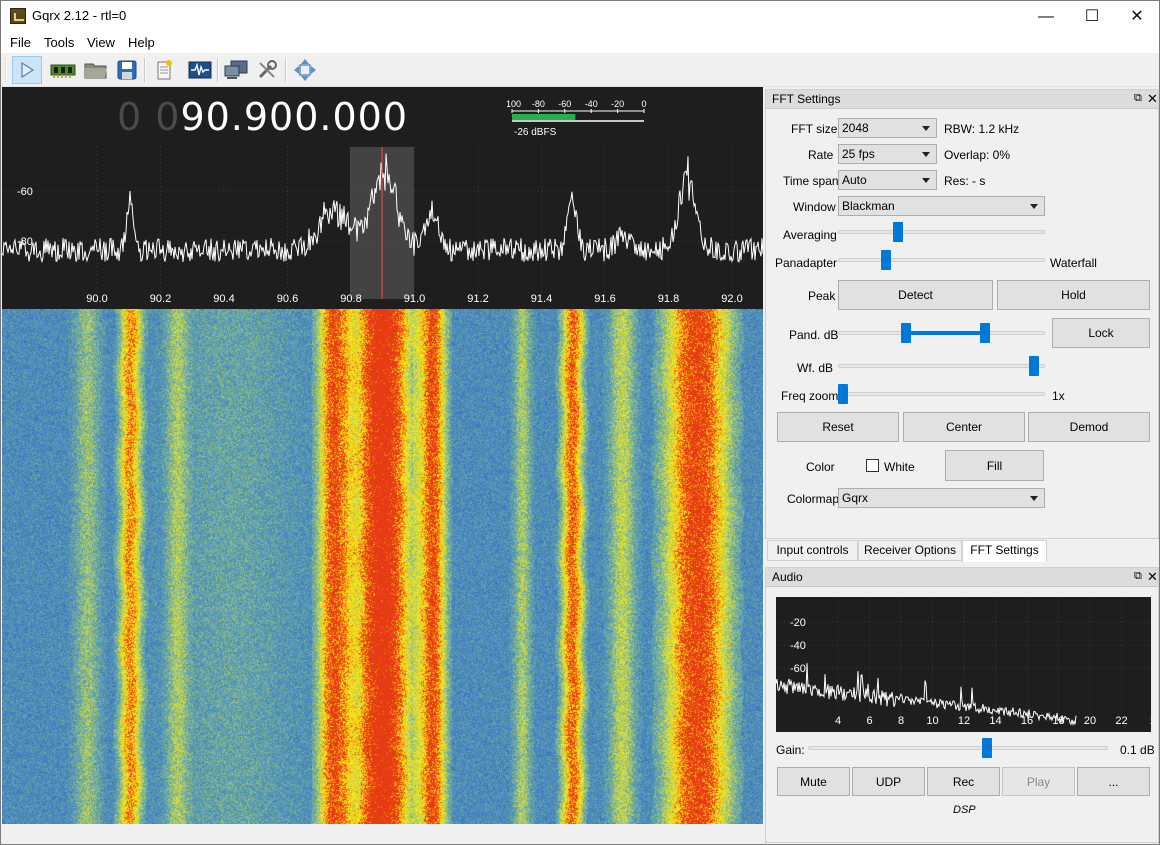 The width and height of the screenshot is (1160, 845). What do you see at coordinates (1090, 721) in the screenshot?
I see `audio-freq-tick: 20` at bounding box center [1090, 721].